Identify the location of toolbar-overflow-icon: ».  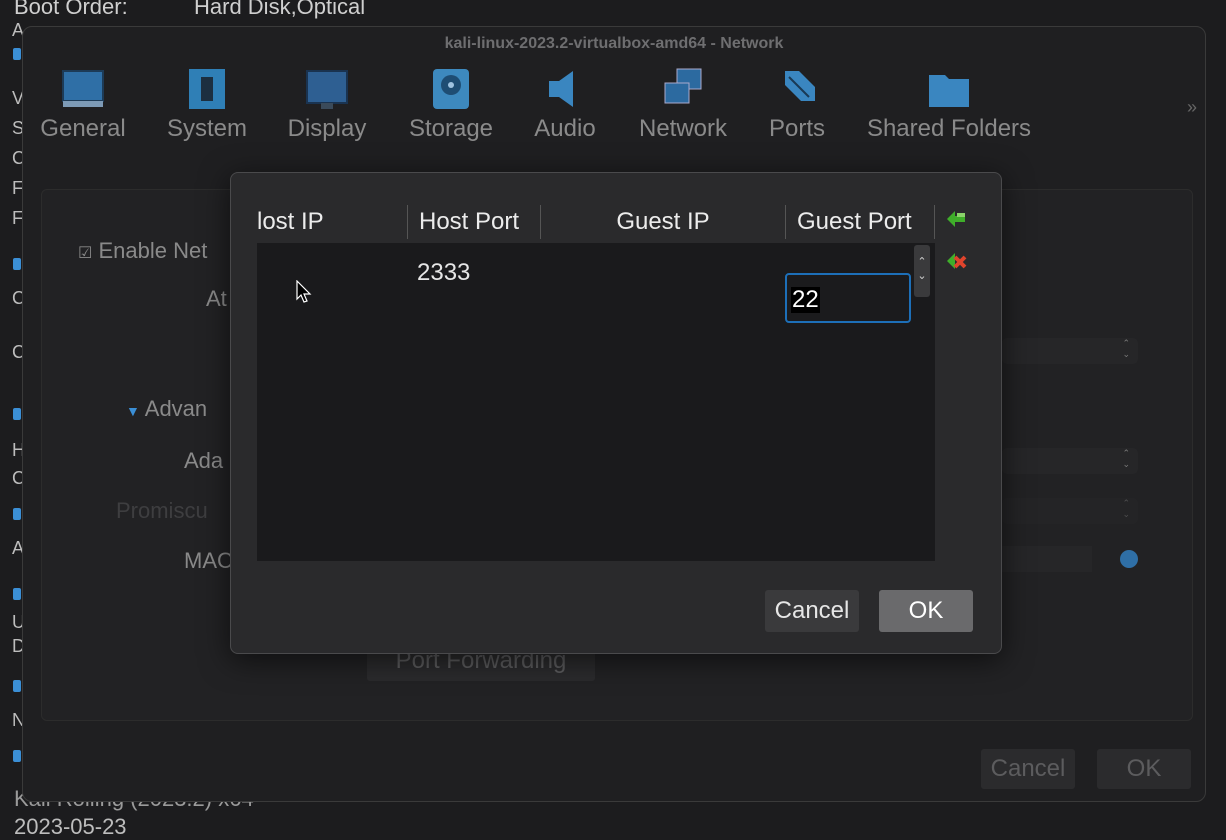
(1192, 107).